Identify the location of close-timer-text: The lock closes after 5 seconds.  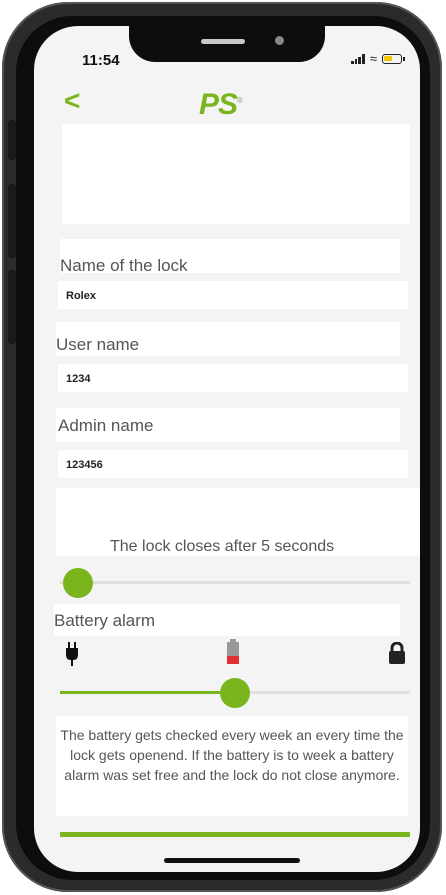
(222, 546).